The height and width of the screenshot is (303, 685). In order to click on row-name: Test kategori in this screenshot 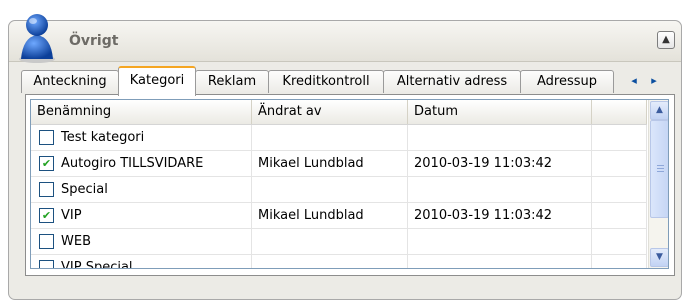, I will do `click(103, 137)`.